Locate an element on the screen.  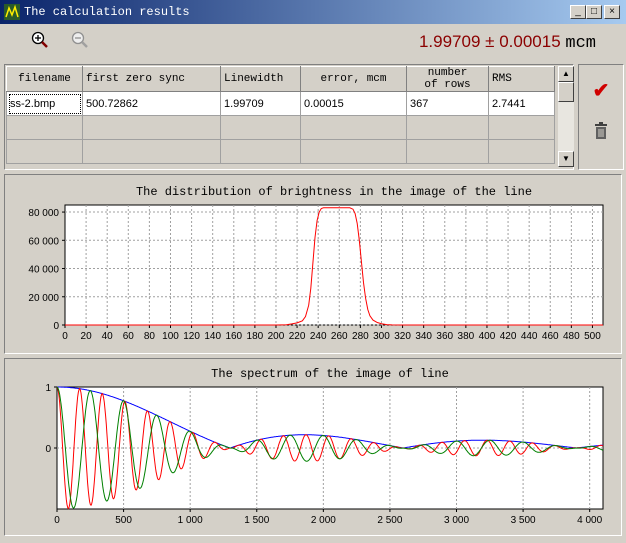
x-tick-label: 180 is located at coordinates (255, 336).